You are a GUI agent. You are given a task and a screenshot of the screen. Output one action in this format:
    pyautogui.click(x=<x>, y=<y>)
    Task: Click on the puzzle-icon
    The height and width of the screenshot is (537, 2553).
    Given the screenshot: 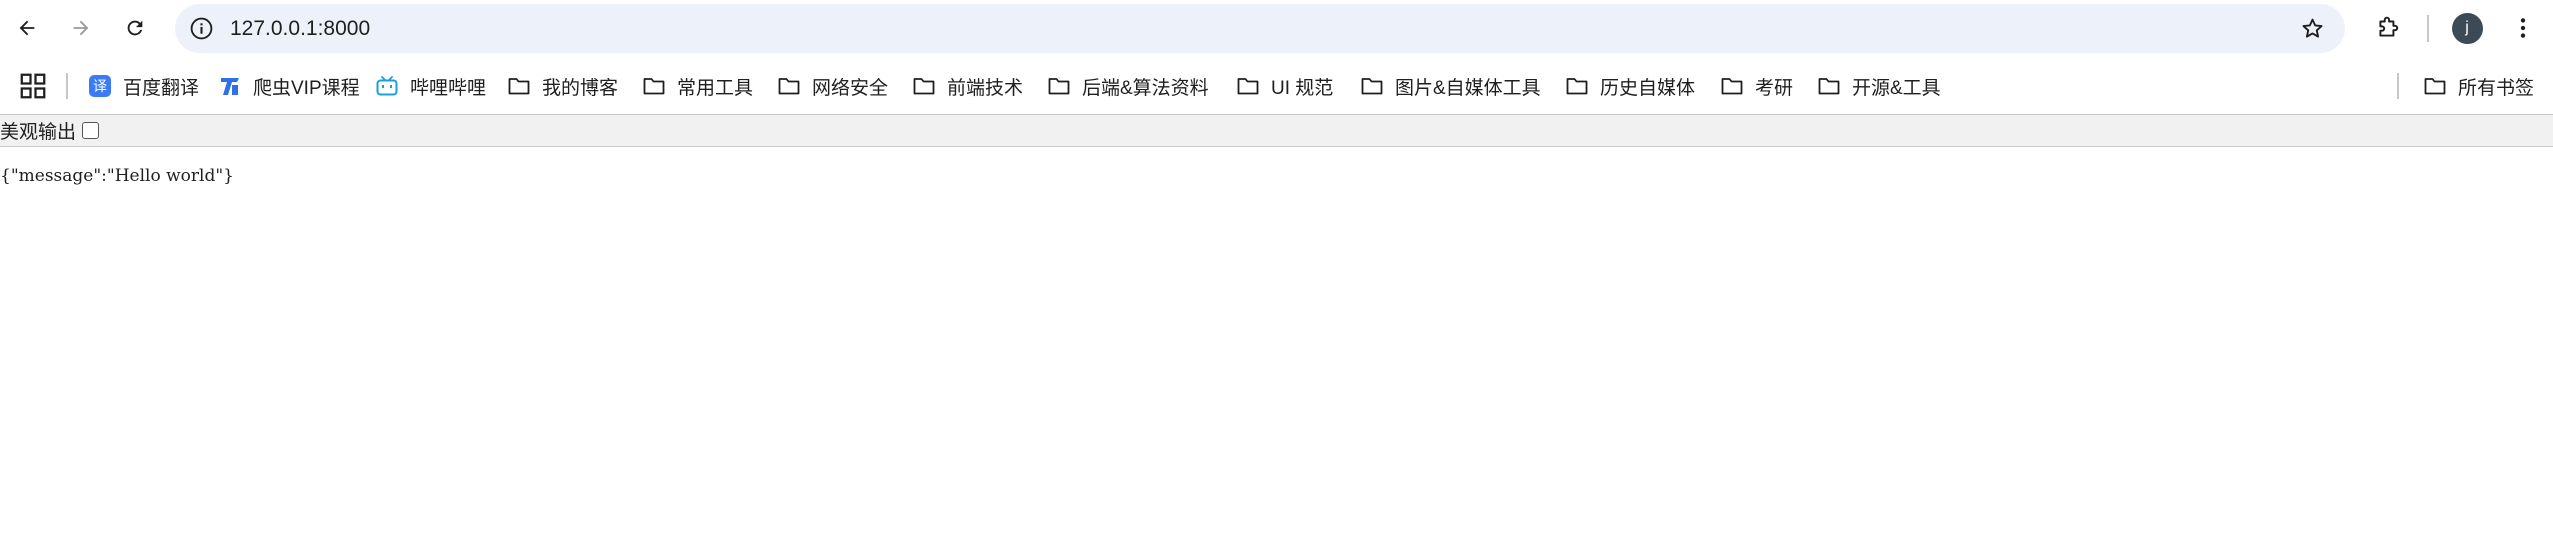 What is the action you would take?
    pyautogui.click(x=2389, y=26)
    